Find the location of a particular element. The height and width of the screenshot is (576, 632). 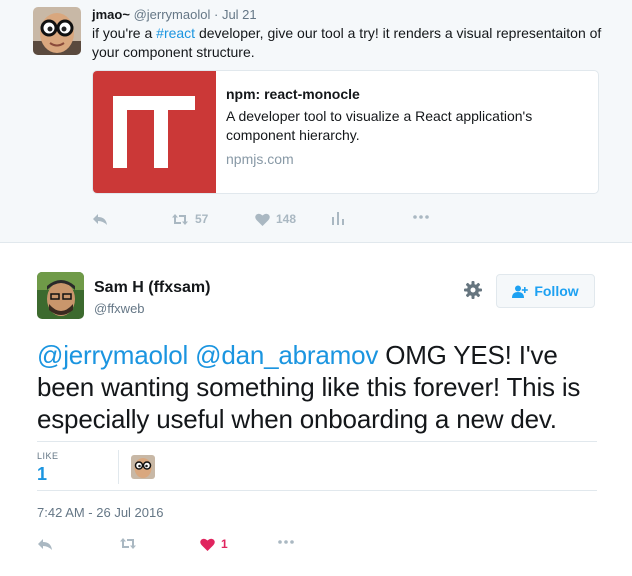

npm-card-image is located at coordinates (154, 132).